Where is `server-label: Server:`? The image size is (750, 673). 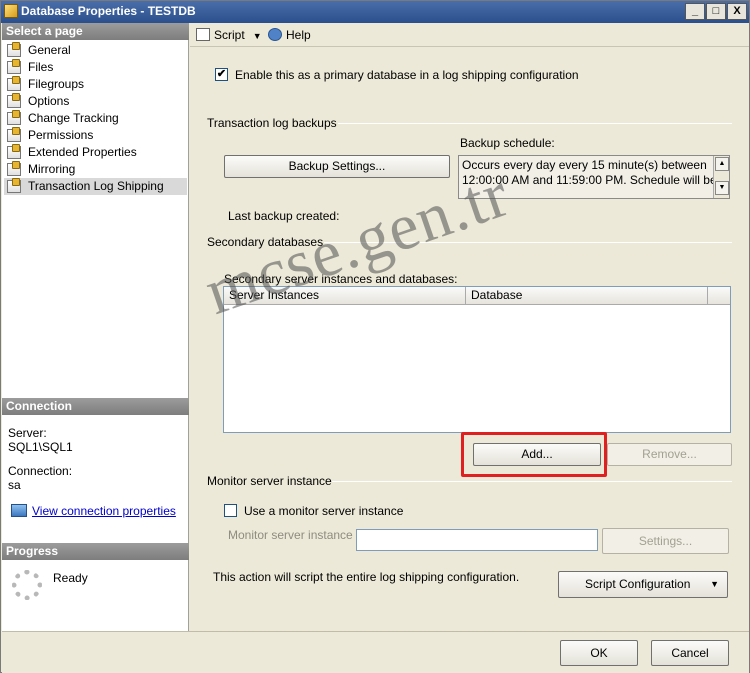 server-label: Server: is located at coordinates (27, 433).